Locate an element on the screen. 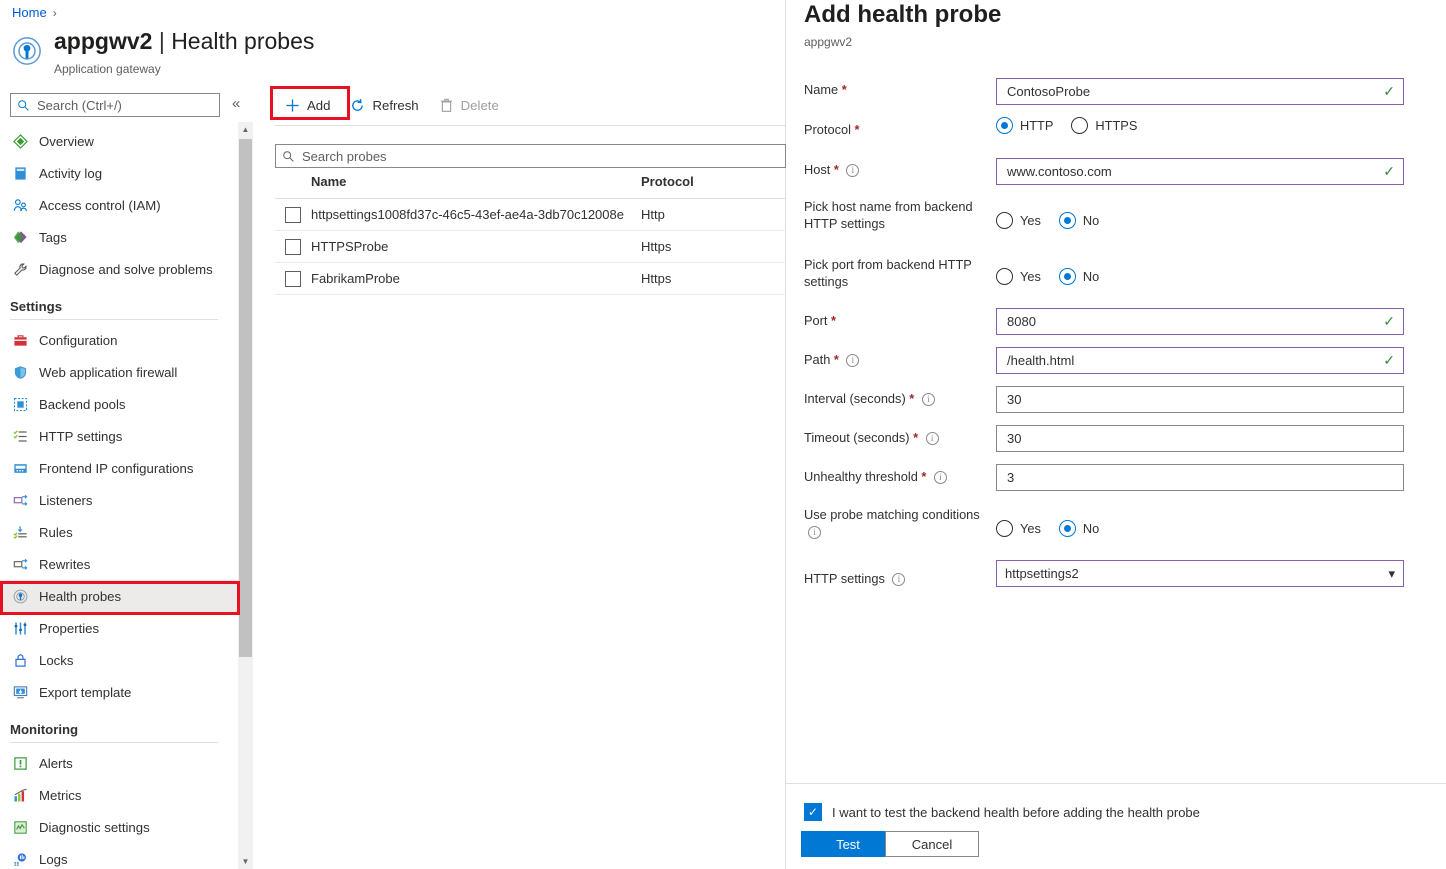  resource-type-label: Application gateway is located at coordinates (107, 69).